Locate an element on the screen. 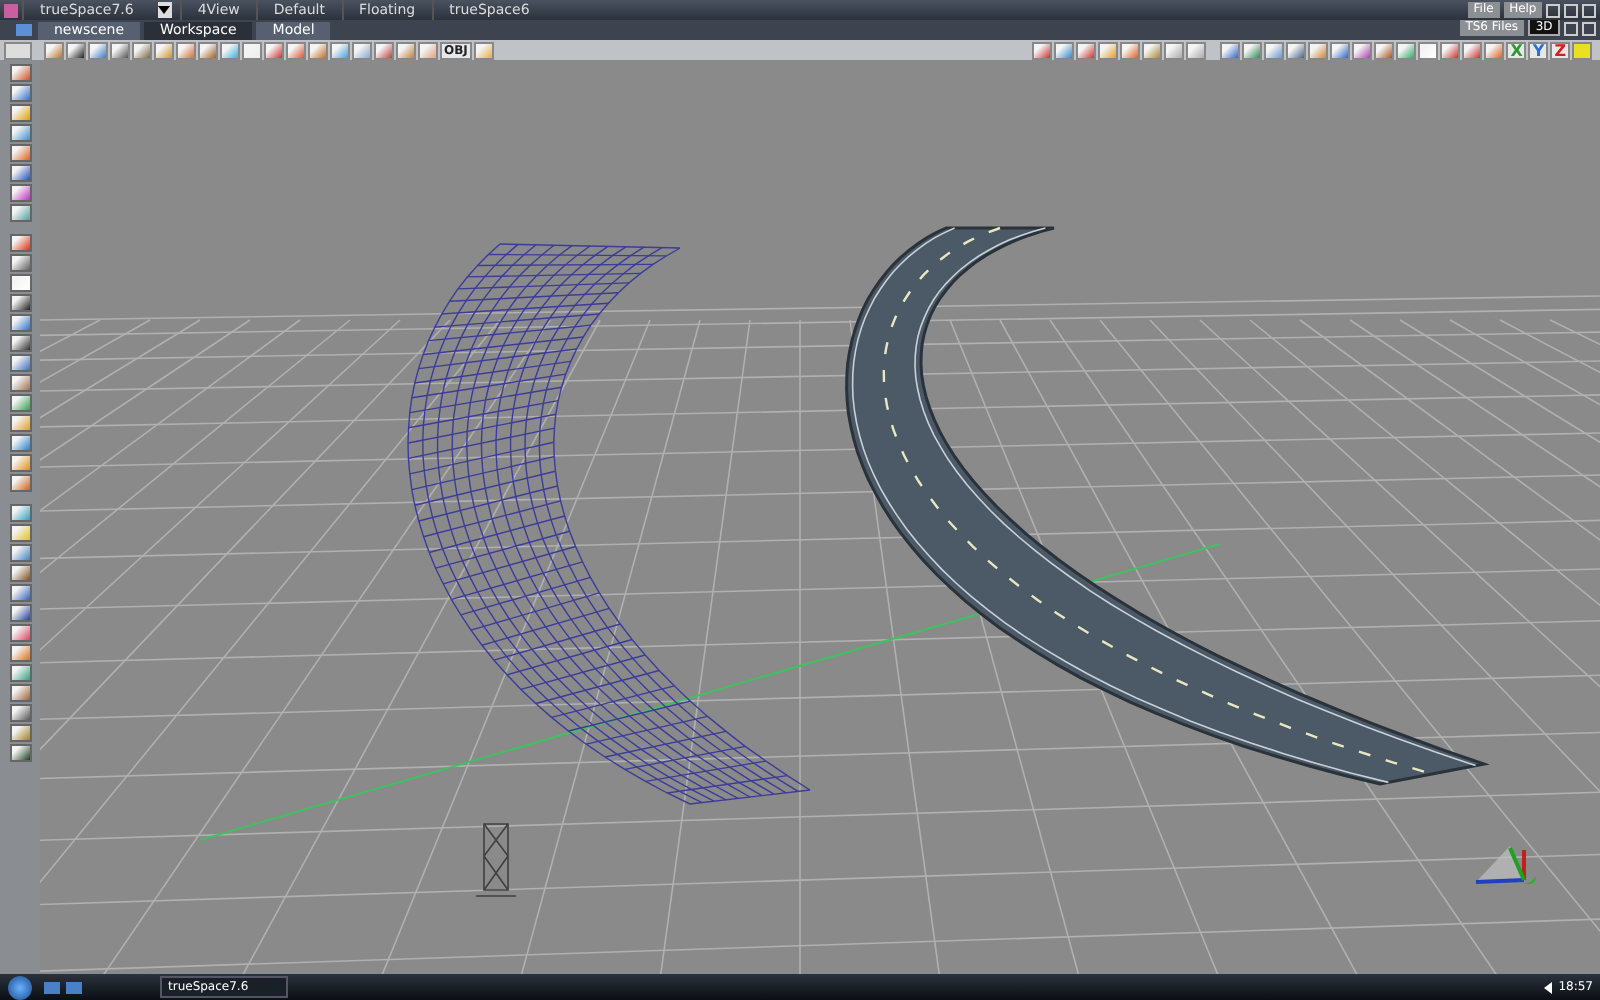 This screenshot has height=1000, width=1600. toolbar-icon is located at coordinates (18, 50).